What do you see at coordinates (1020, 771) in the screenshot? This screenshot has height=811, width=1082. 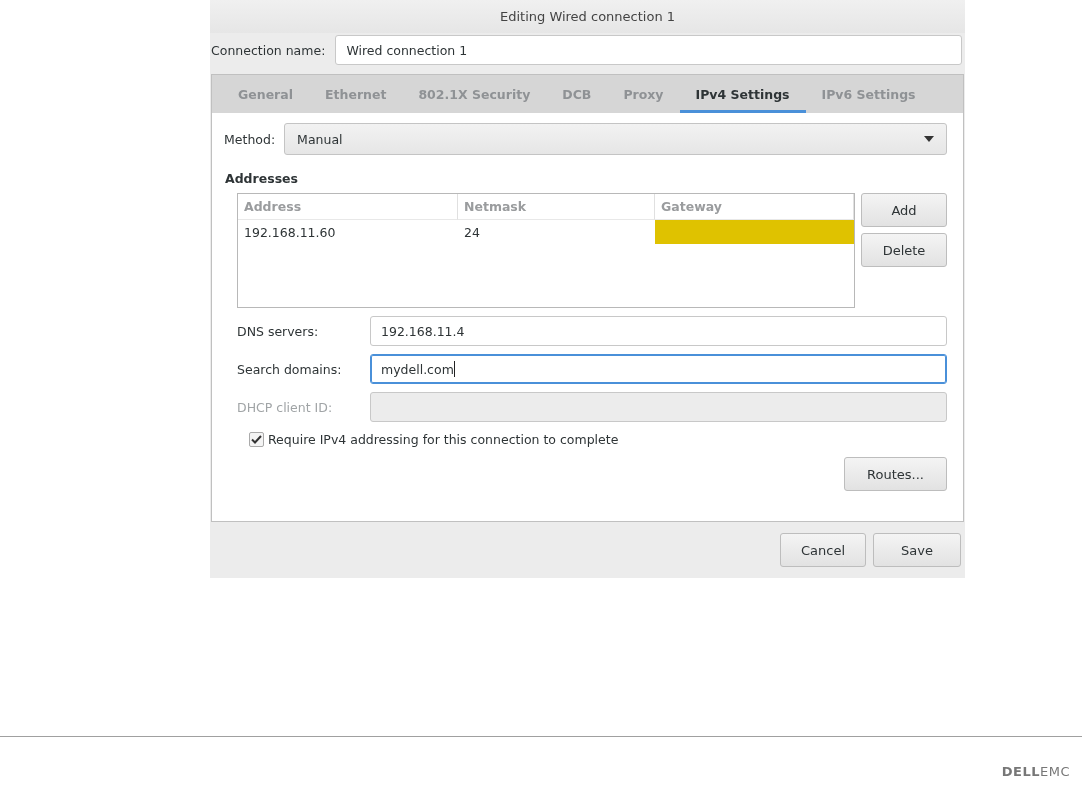 I see `logo-text: DELL` at bounding box center [1020, 771].